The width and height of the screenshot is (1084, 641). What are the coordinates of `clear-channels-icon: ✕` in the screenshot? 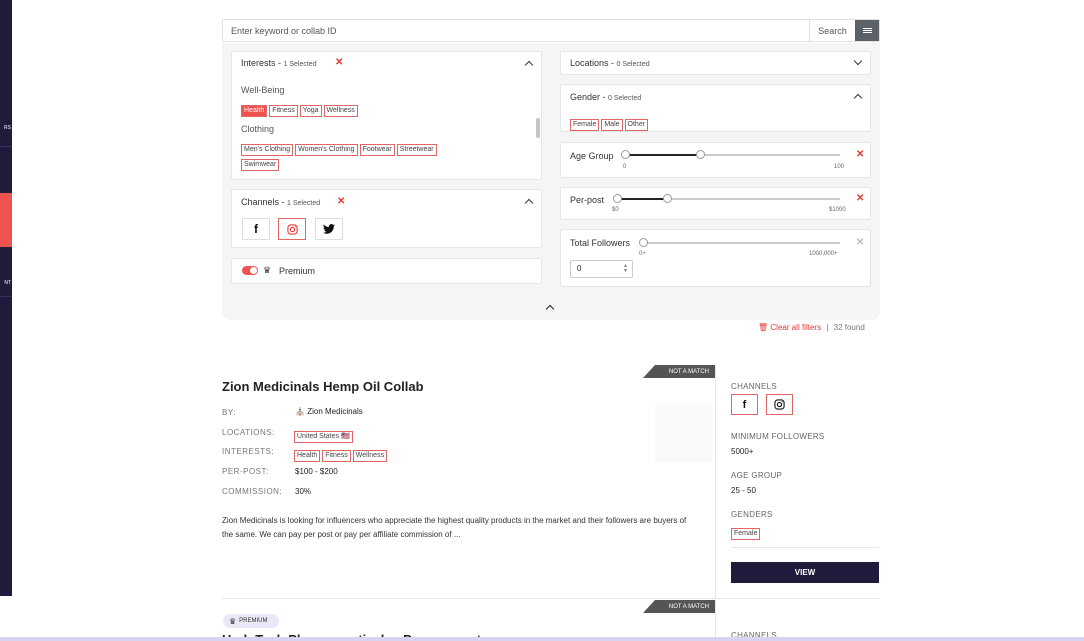 It's located at (341, 201).